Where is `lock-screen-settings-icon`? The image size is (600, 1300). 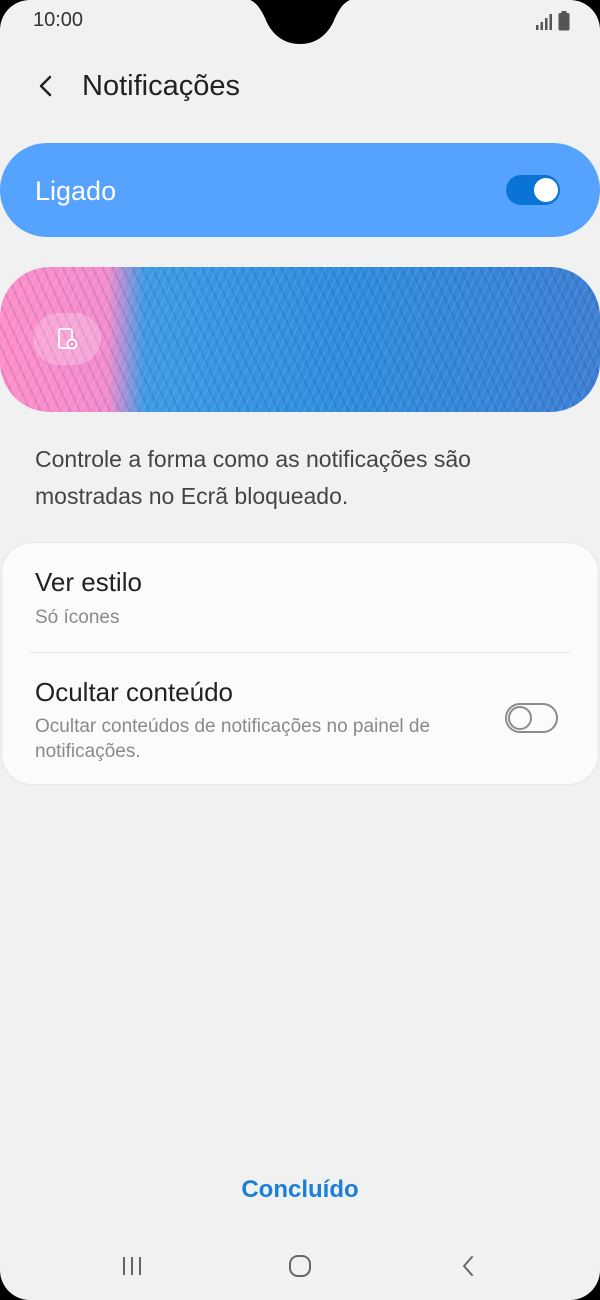 lock-screen-settings-icon is located at coordinates (68, 339).